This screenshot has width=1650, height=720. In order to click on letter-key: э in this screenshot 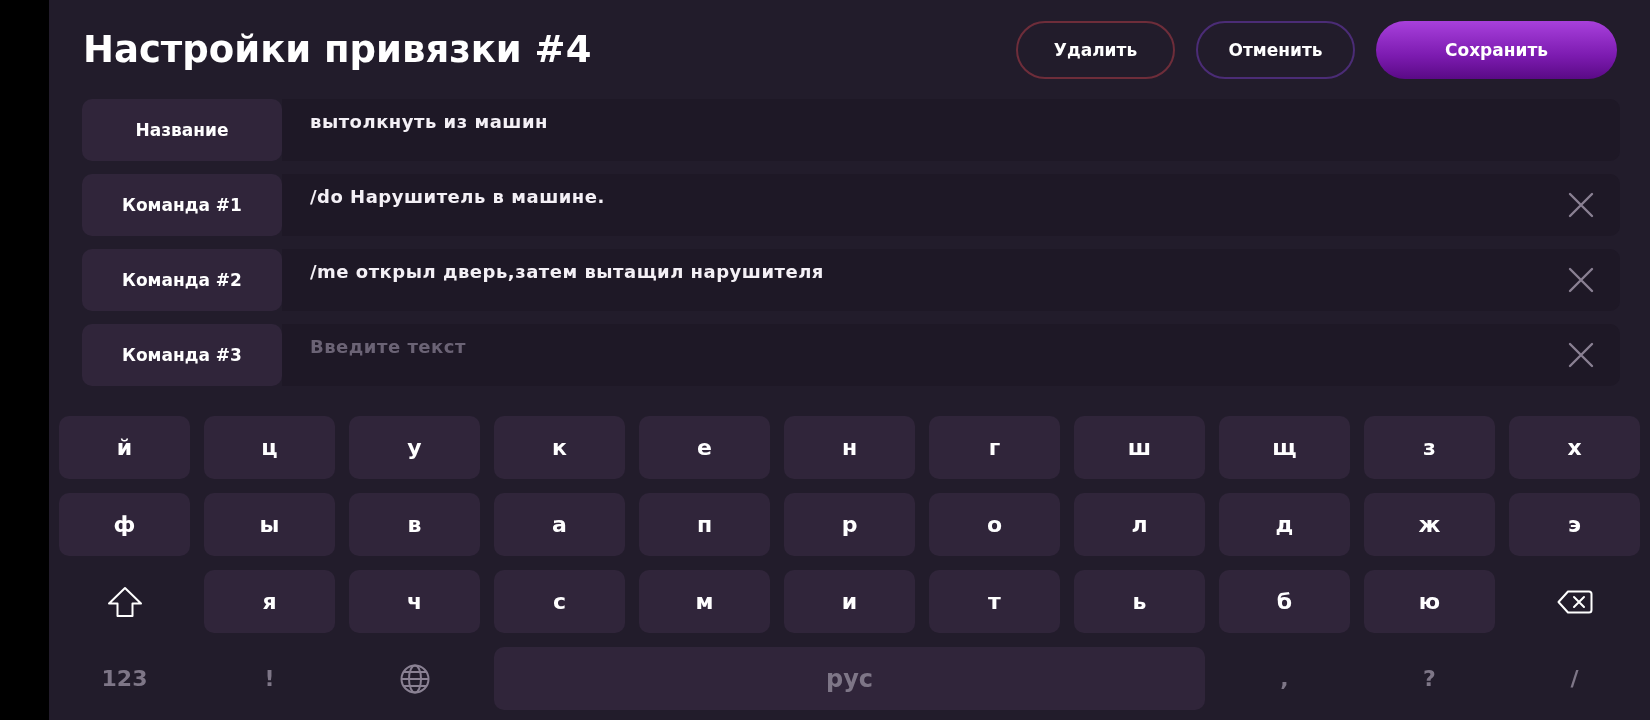, I will do `click(1574, 524)`.